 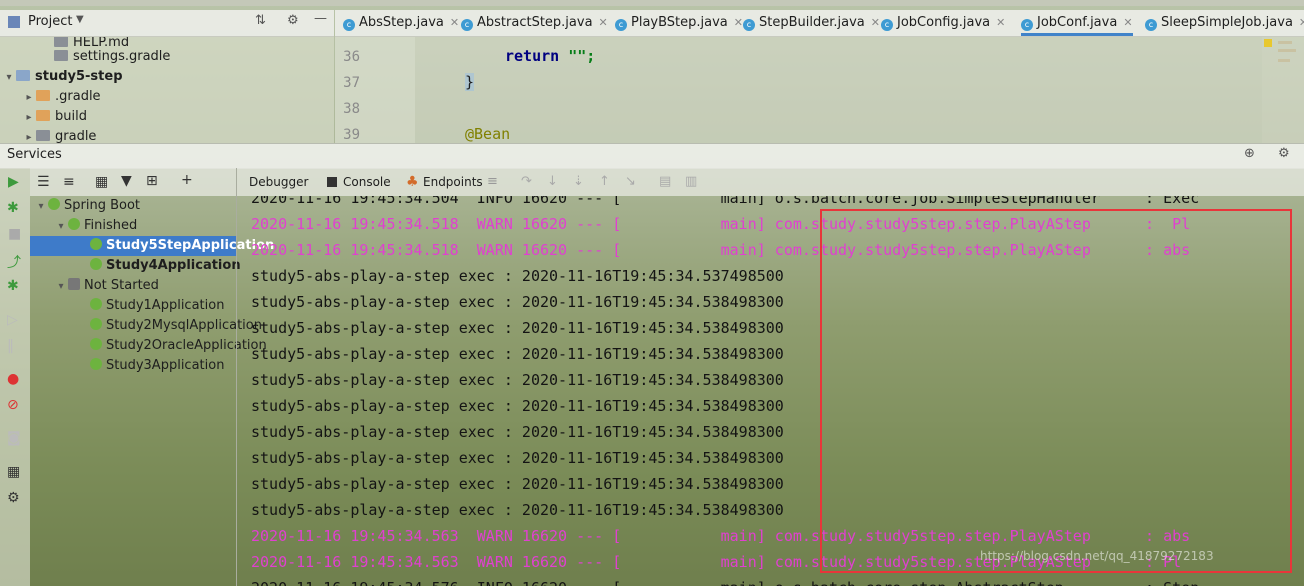 What do you see at coordinates (13, 405) in the screenshot?
I see `mute-breakpoints-icon: ⊘` at bounding box center [13, 405].